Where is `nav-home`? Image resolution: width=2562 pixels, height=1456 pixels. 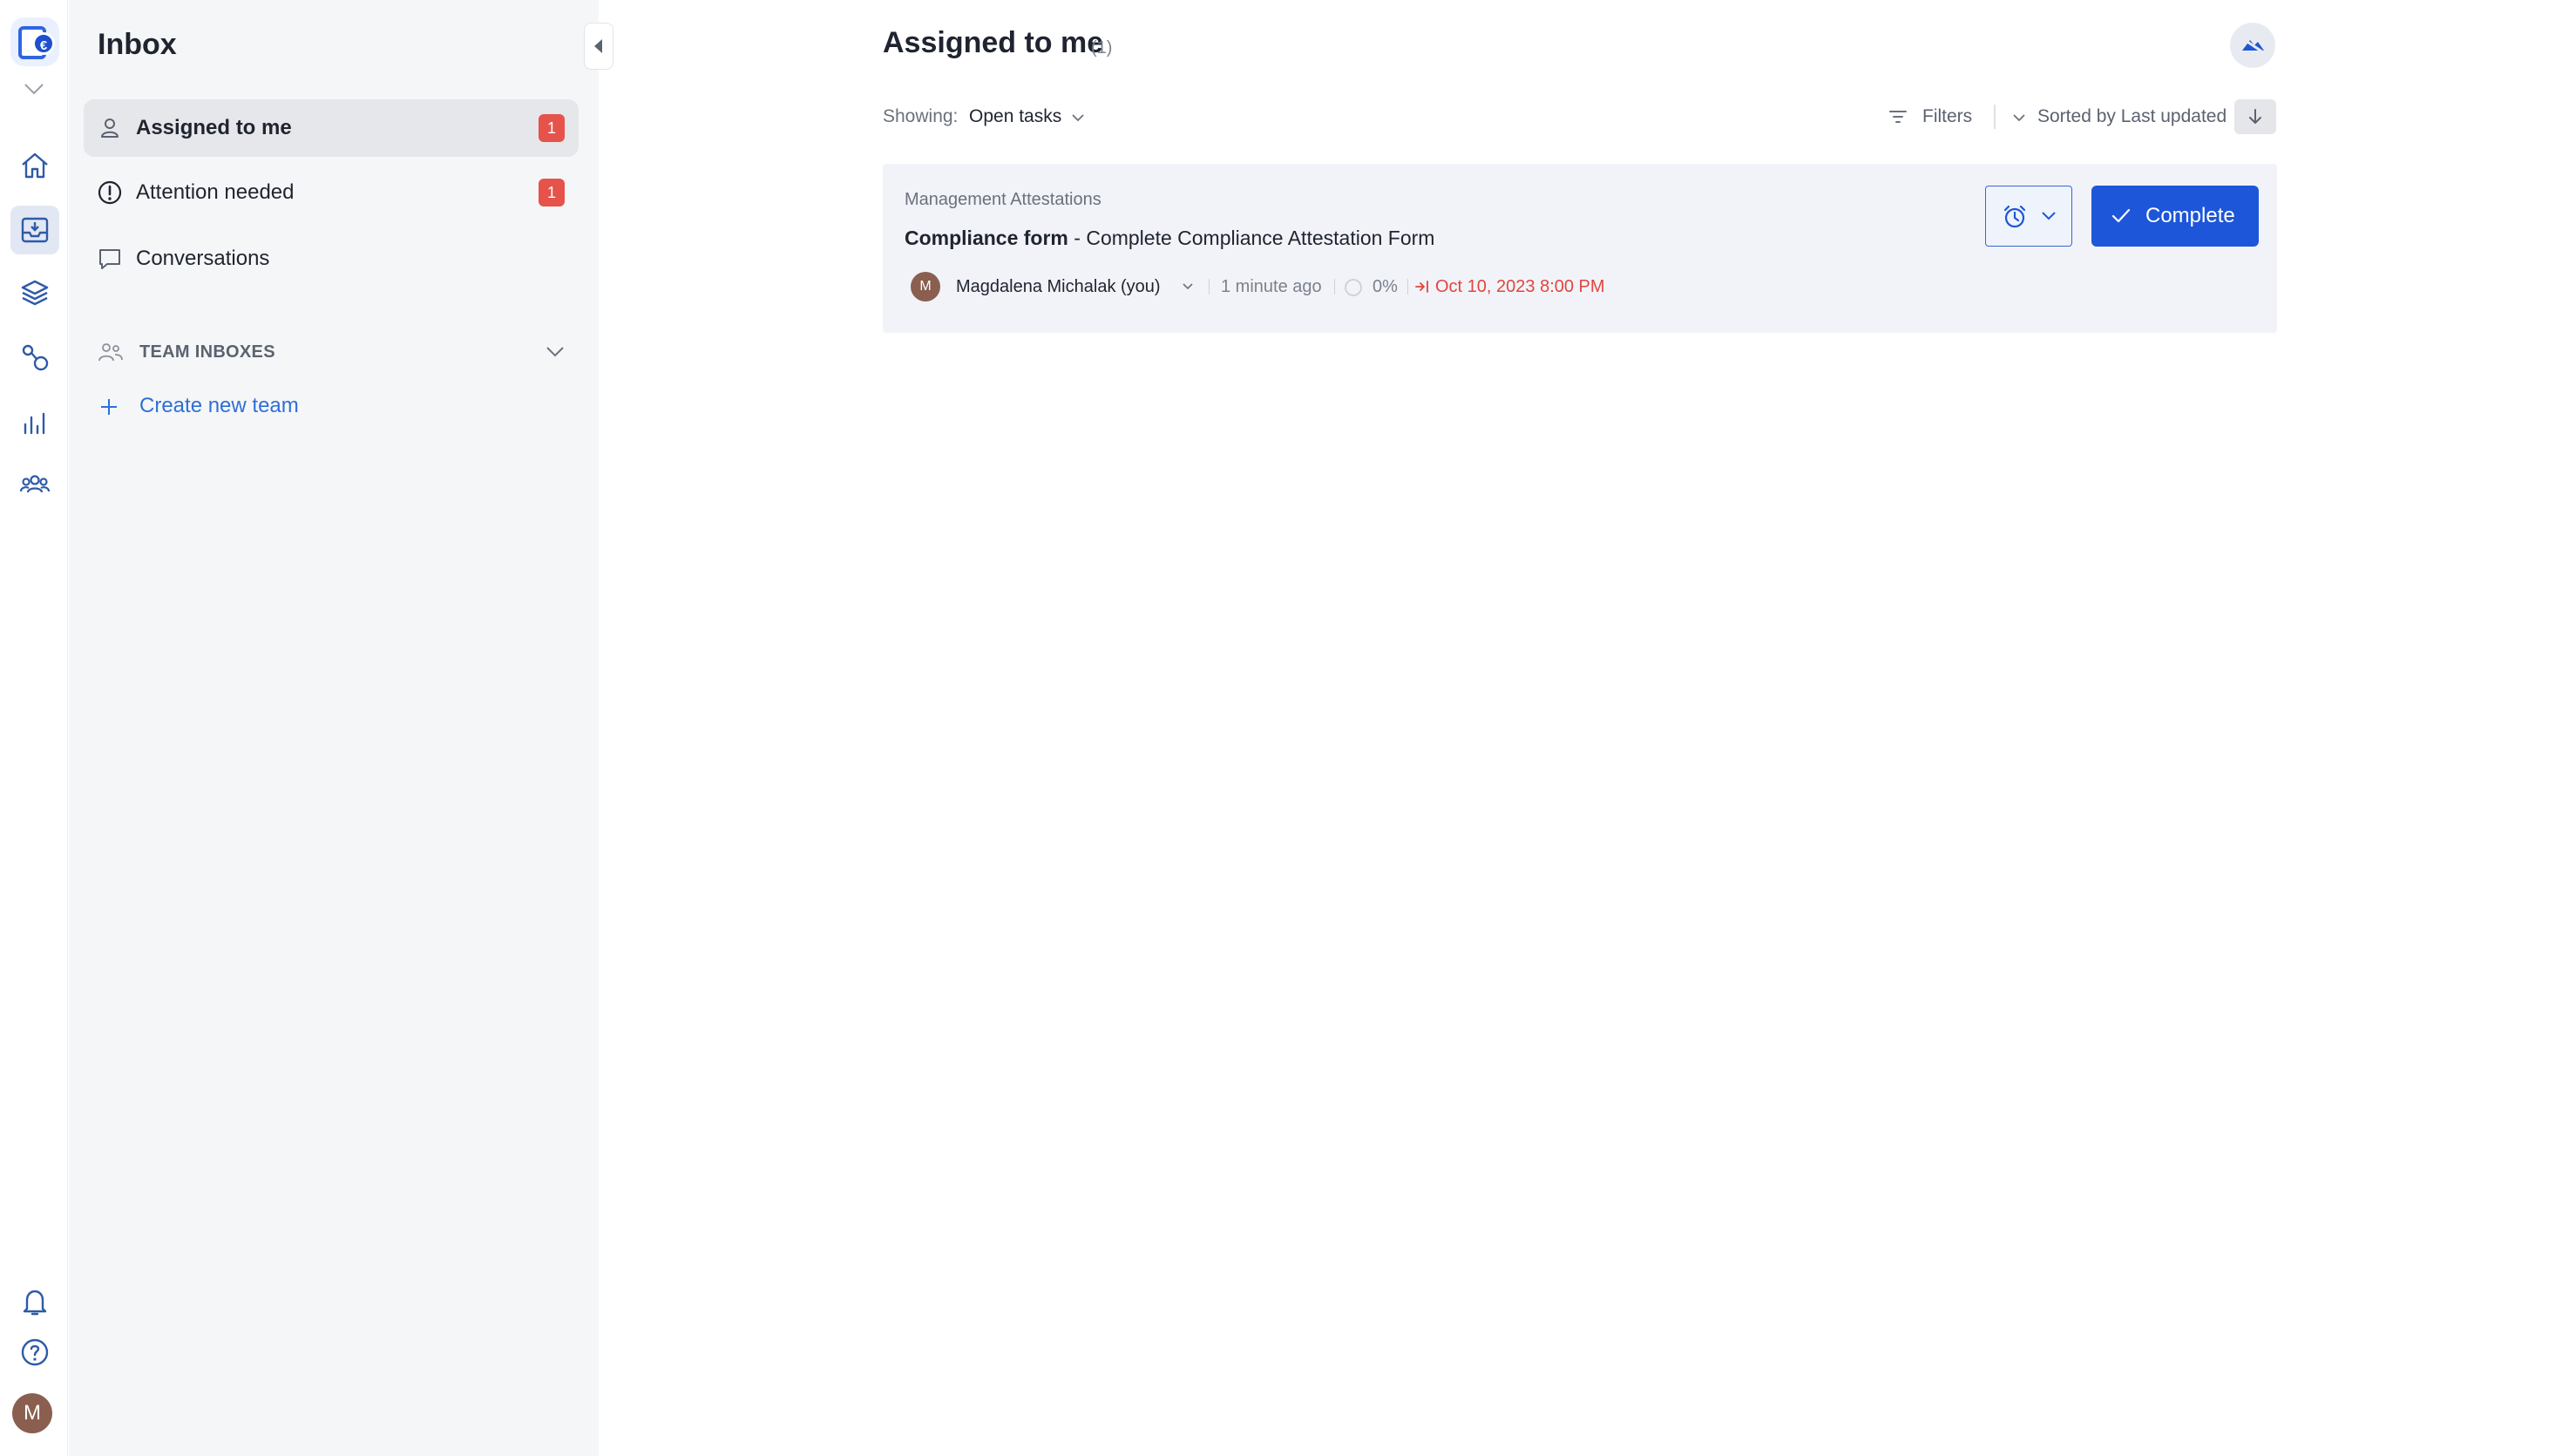
nav-home is located at coordinates (34, 165).